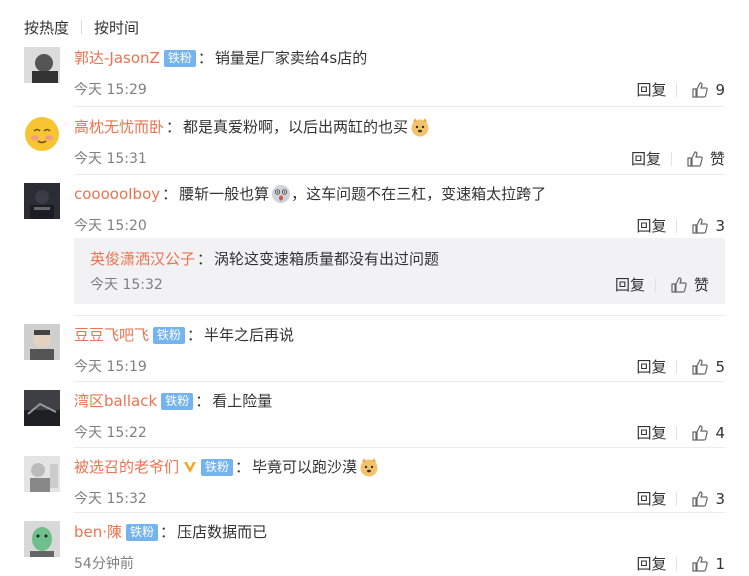 The width and height of the screenshot is (749, 576). What do you see at coordinates (111, 335) in the screenshot?
I see `comment-author: 豆豆飞吧飞` at bounding box center [111, 335].